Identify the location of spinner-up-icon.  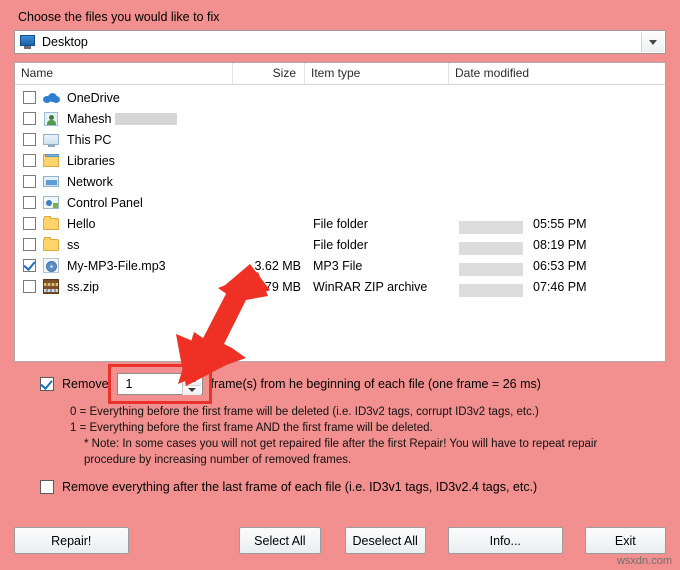
(191, 380).